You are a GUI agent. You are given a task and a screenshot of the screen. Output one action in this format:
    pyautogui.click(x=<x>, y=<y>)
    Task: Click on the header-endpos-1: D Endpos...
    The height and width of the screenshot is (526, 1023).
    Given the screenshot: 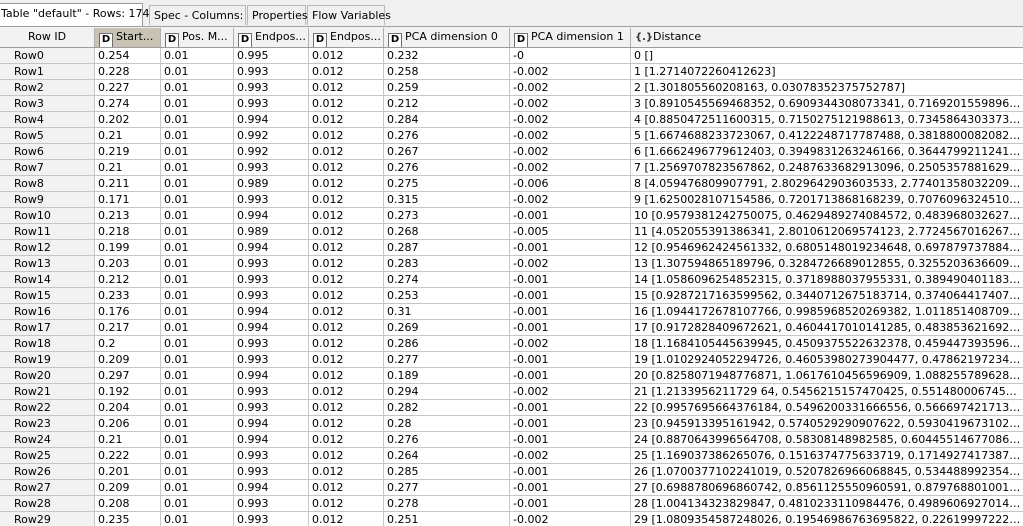 What is the action you would take?
    pyautogui.click(x=271, y=37)
    